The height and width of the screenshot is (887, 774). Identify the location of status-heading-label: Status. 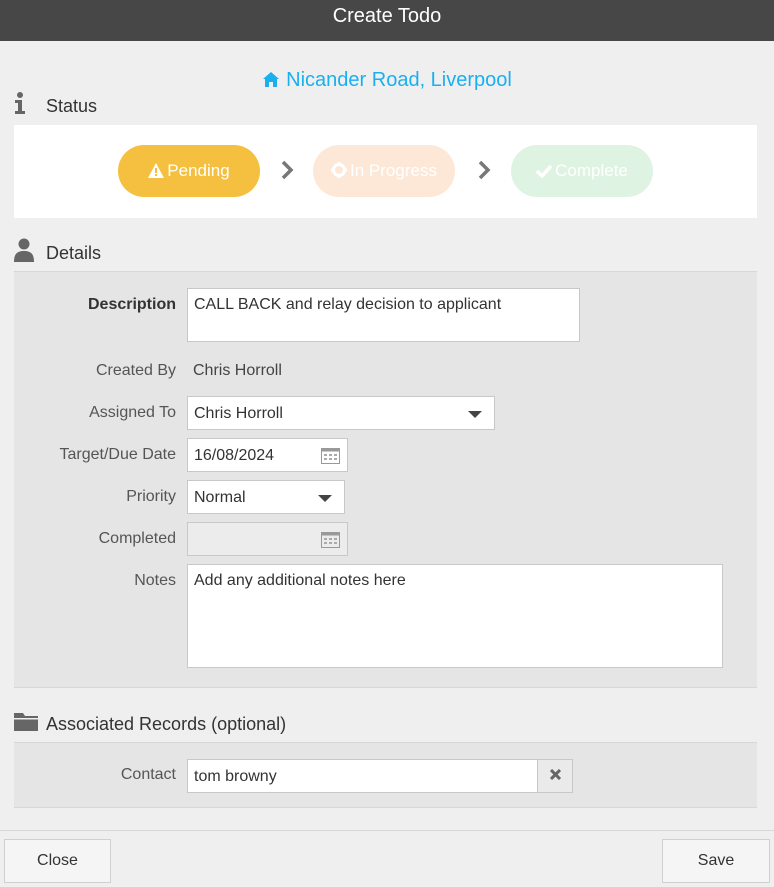
(72, 106).